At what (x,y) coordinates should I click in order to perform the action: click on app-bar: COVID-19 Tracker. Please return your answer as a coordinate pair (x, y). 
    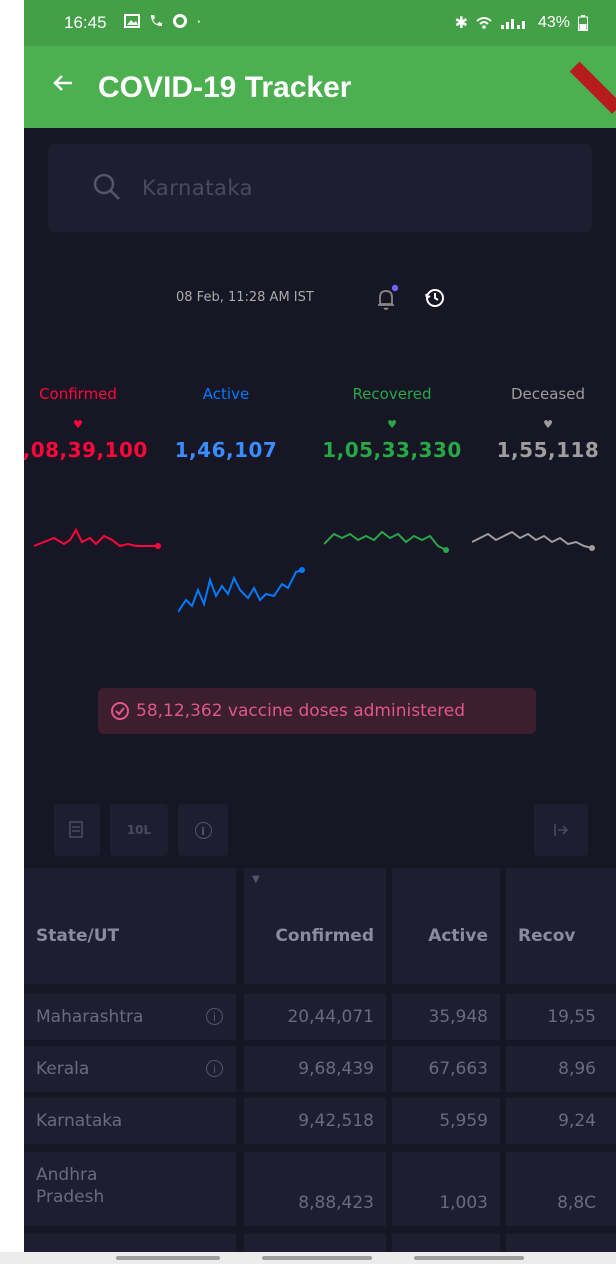
    Looking at the image, I should click on (320, 87).